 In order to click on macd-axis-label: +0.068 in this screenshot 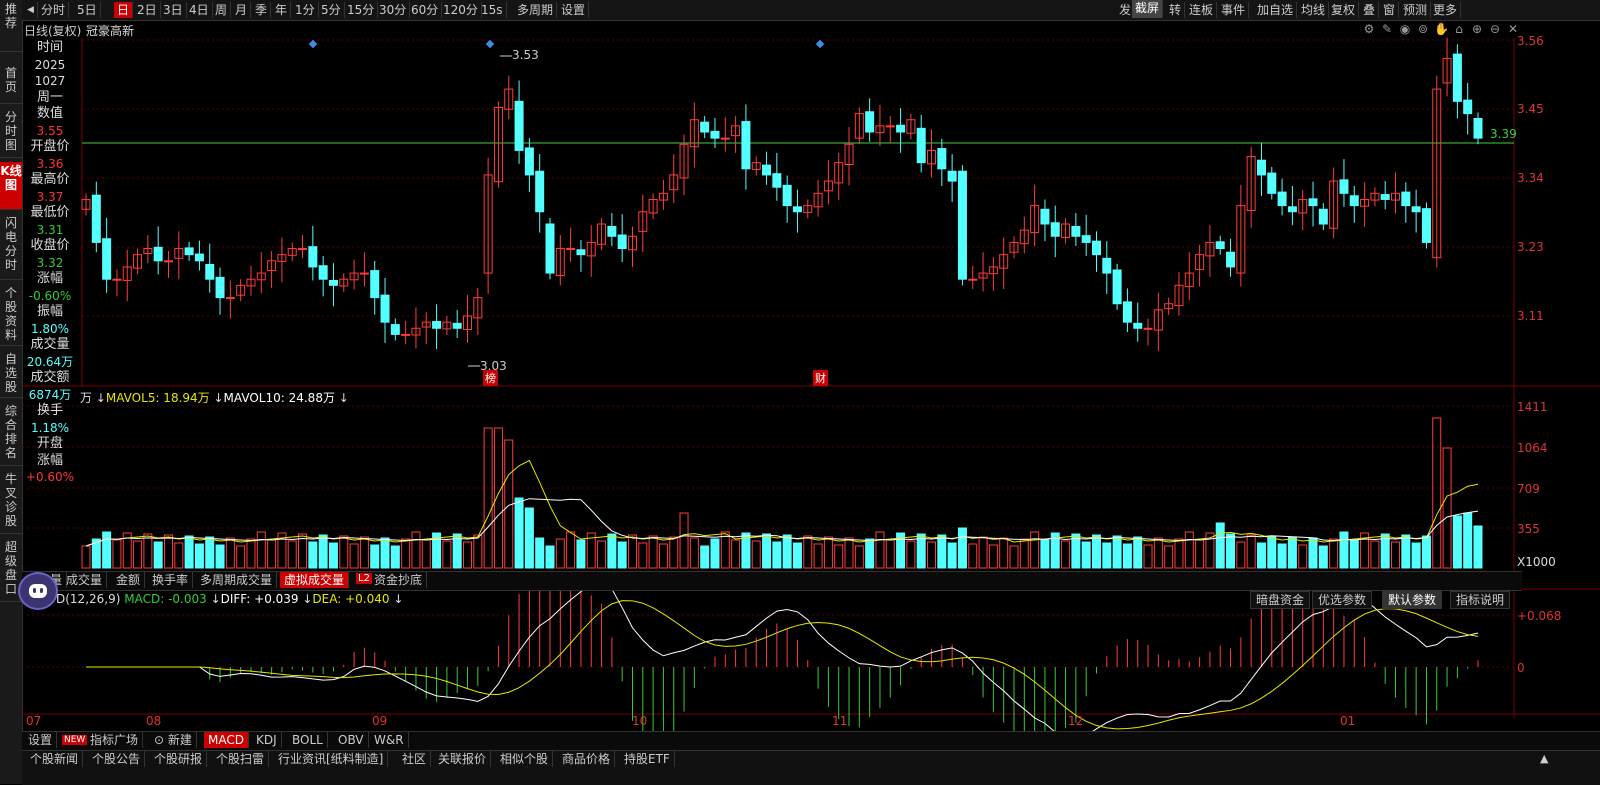, I will do `click(1539, 616)`.